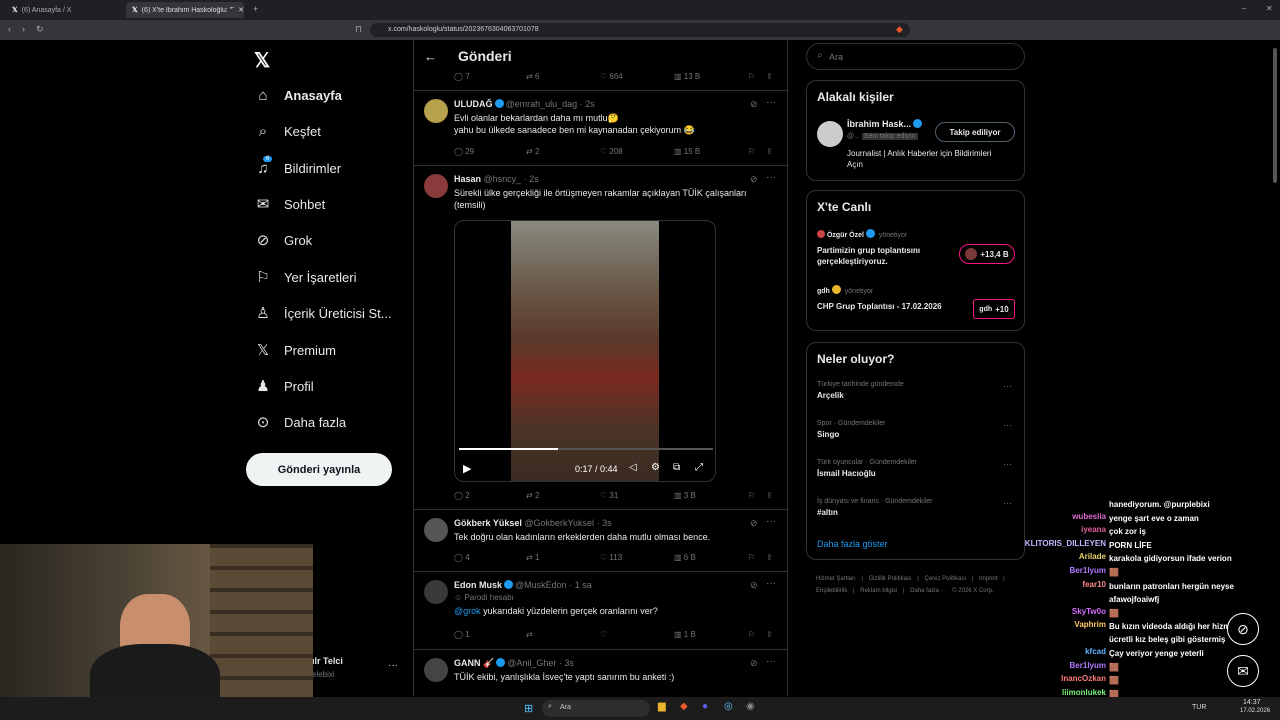 Image resolution: width=1280 pixels, height=720 pixels. What do you see at coordinates (1053, 611) in the screenshot?
I see `chat-username: SkyTw0o` at bounding box center [1053, 611].